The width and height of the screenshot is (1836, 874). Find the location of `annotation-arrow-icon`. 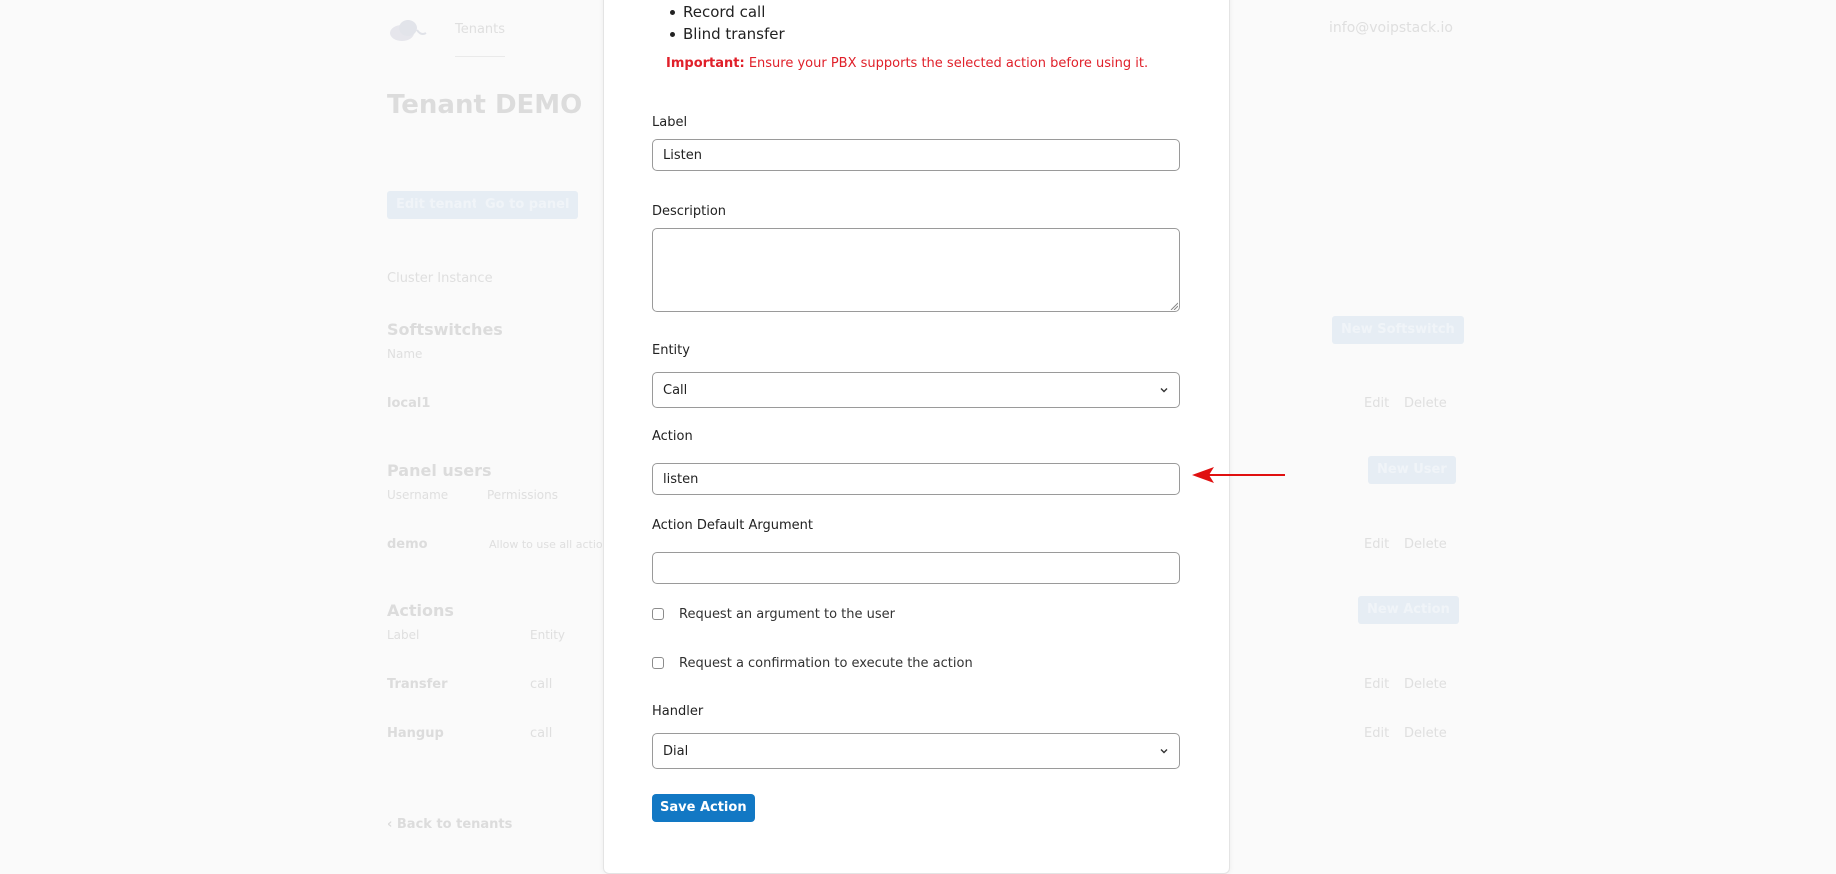

annotation-arrow-icon is located at coordinates (1238, 475).